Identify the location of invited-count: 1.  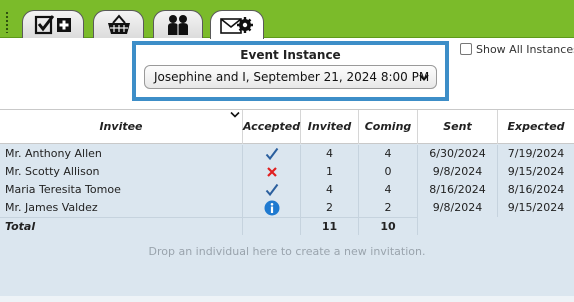
(330, 172).